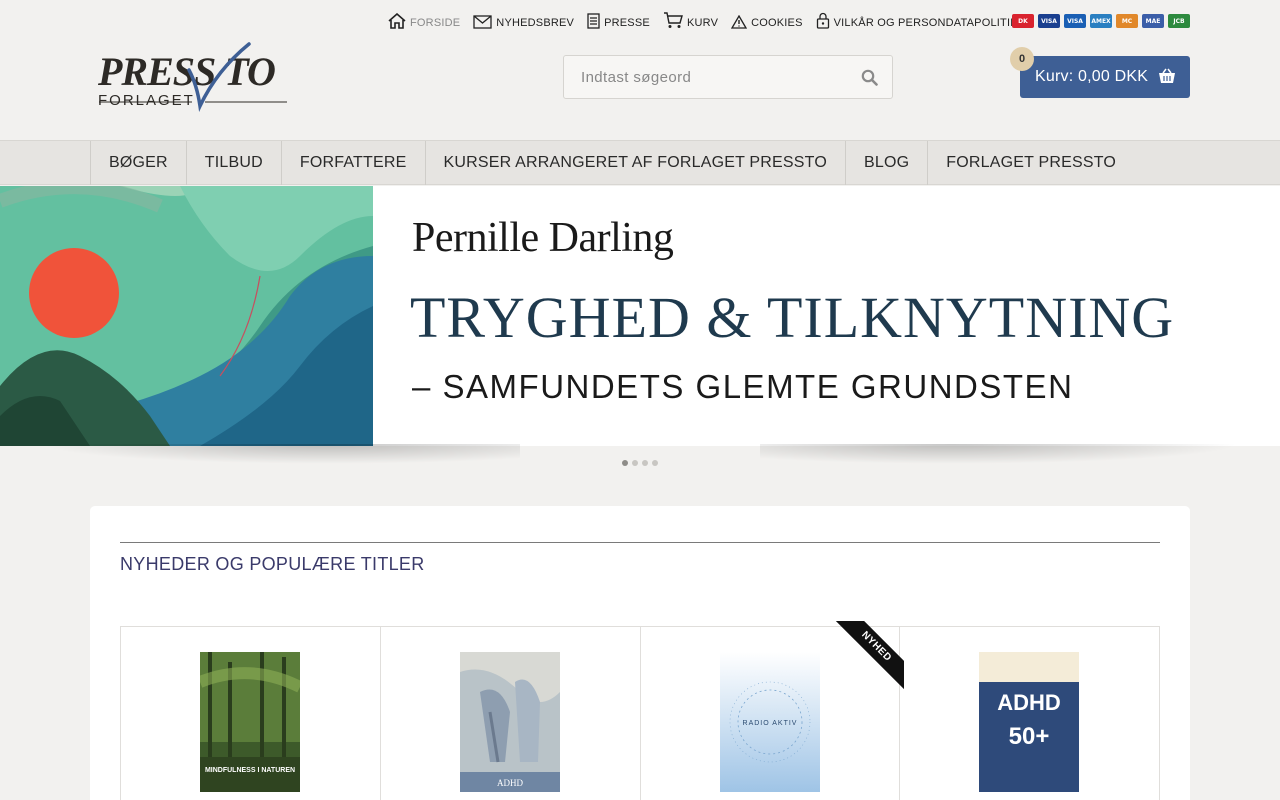 Image resolution: width=1280 pixels, height=800 pixels. What do you see at coordinates (1049, 21) in the screenshot?
I see `visa-dankort-card-icon: VISA` at bounding box center [1049, 21].